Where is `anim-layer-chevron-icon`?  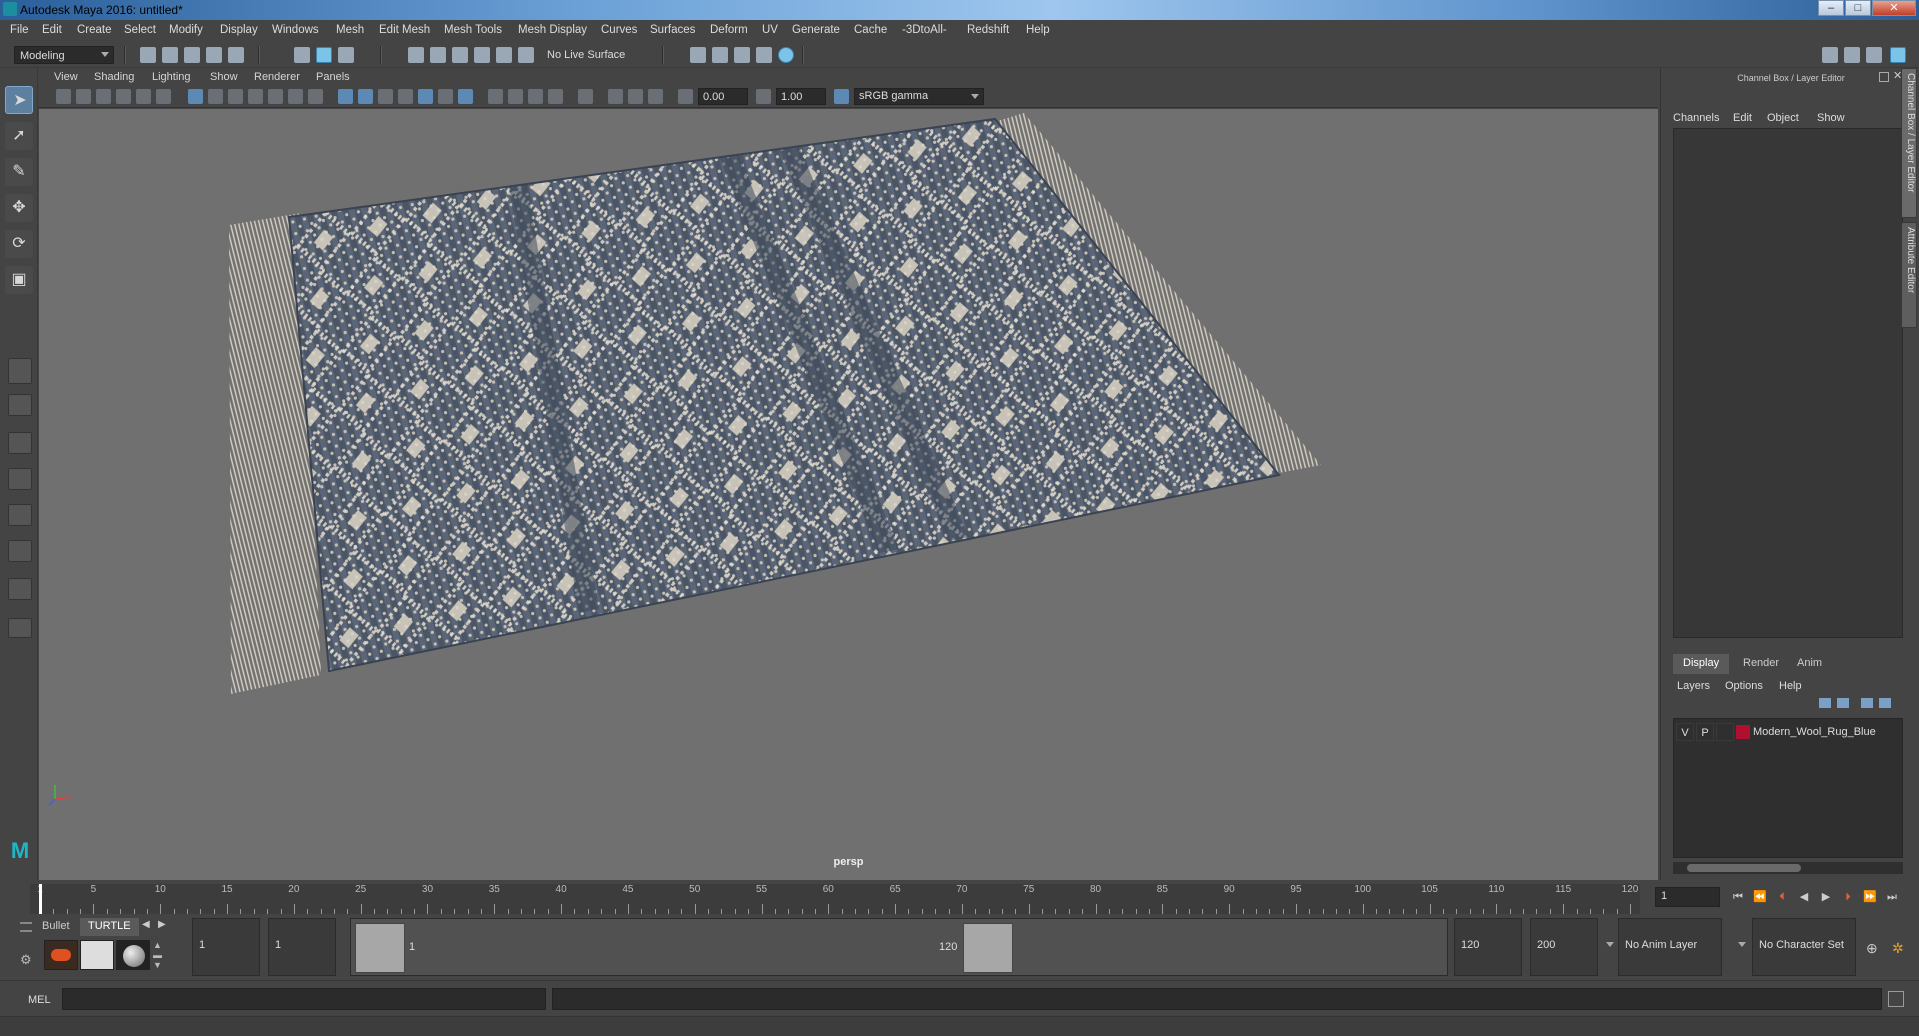 anim-layer-chevron-icon is located at coordinates (1742, 944).